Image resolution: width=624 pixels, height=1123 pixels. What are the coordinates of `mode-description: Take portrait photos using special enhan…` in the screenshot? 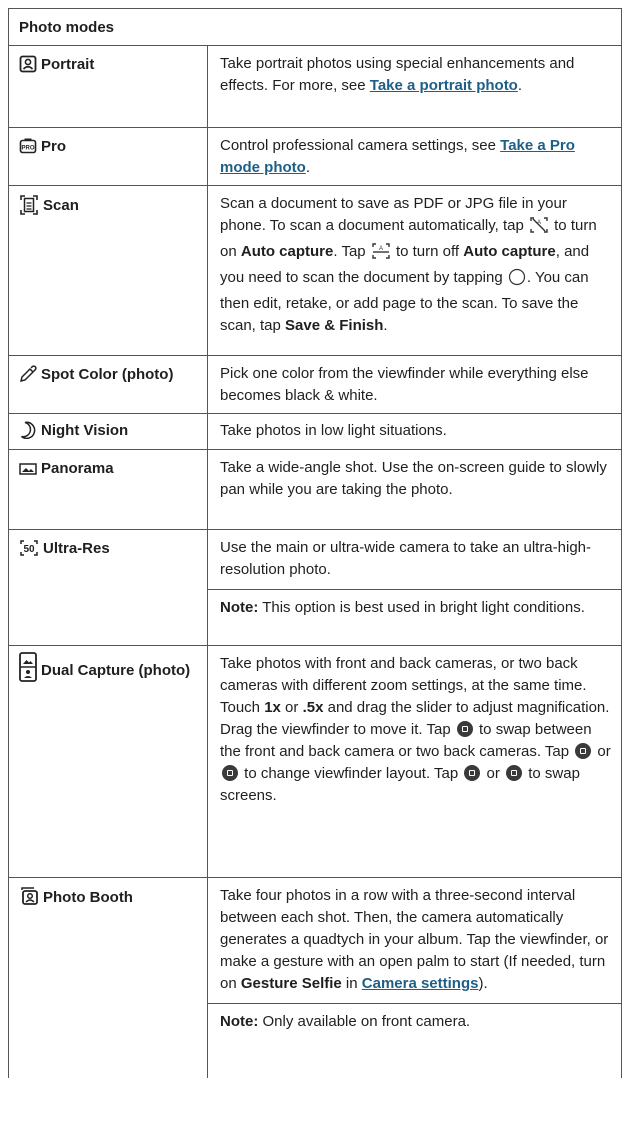 It's located at (414, 86).